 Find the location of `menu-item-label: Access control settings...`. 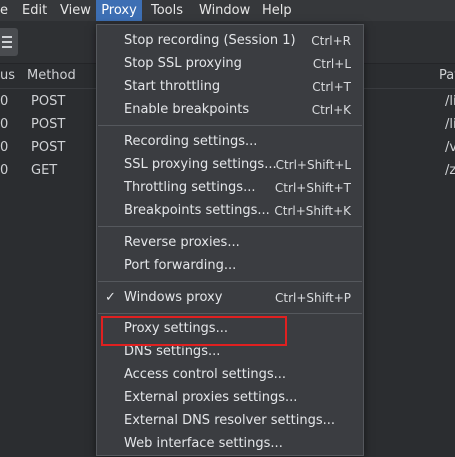

menu-item-label: Access control settings... is located at coordinates (205, 374).